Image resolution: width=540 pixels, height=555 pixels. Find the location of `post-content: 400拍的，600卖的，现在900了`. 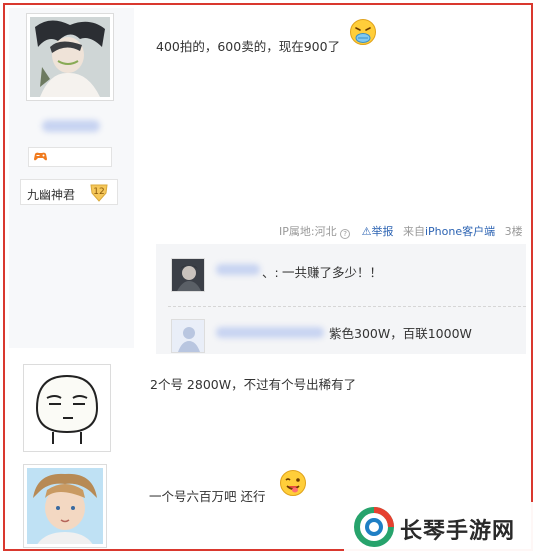

post-content: 400拍的，600卖的，现在900了 is located at coordinates (248, 46).